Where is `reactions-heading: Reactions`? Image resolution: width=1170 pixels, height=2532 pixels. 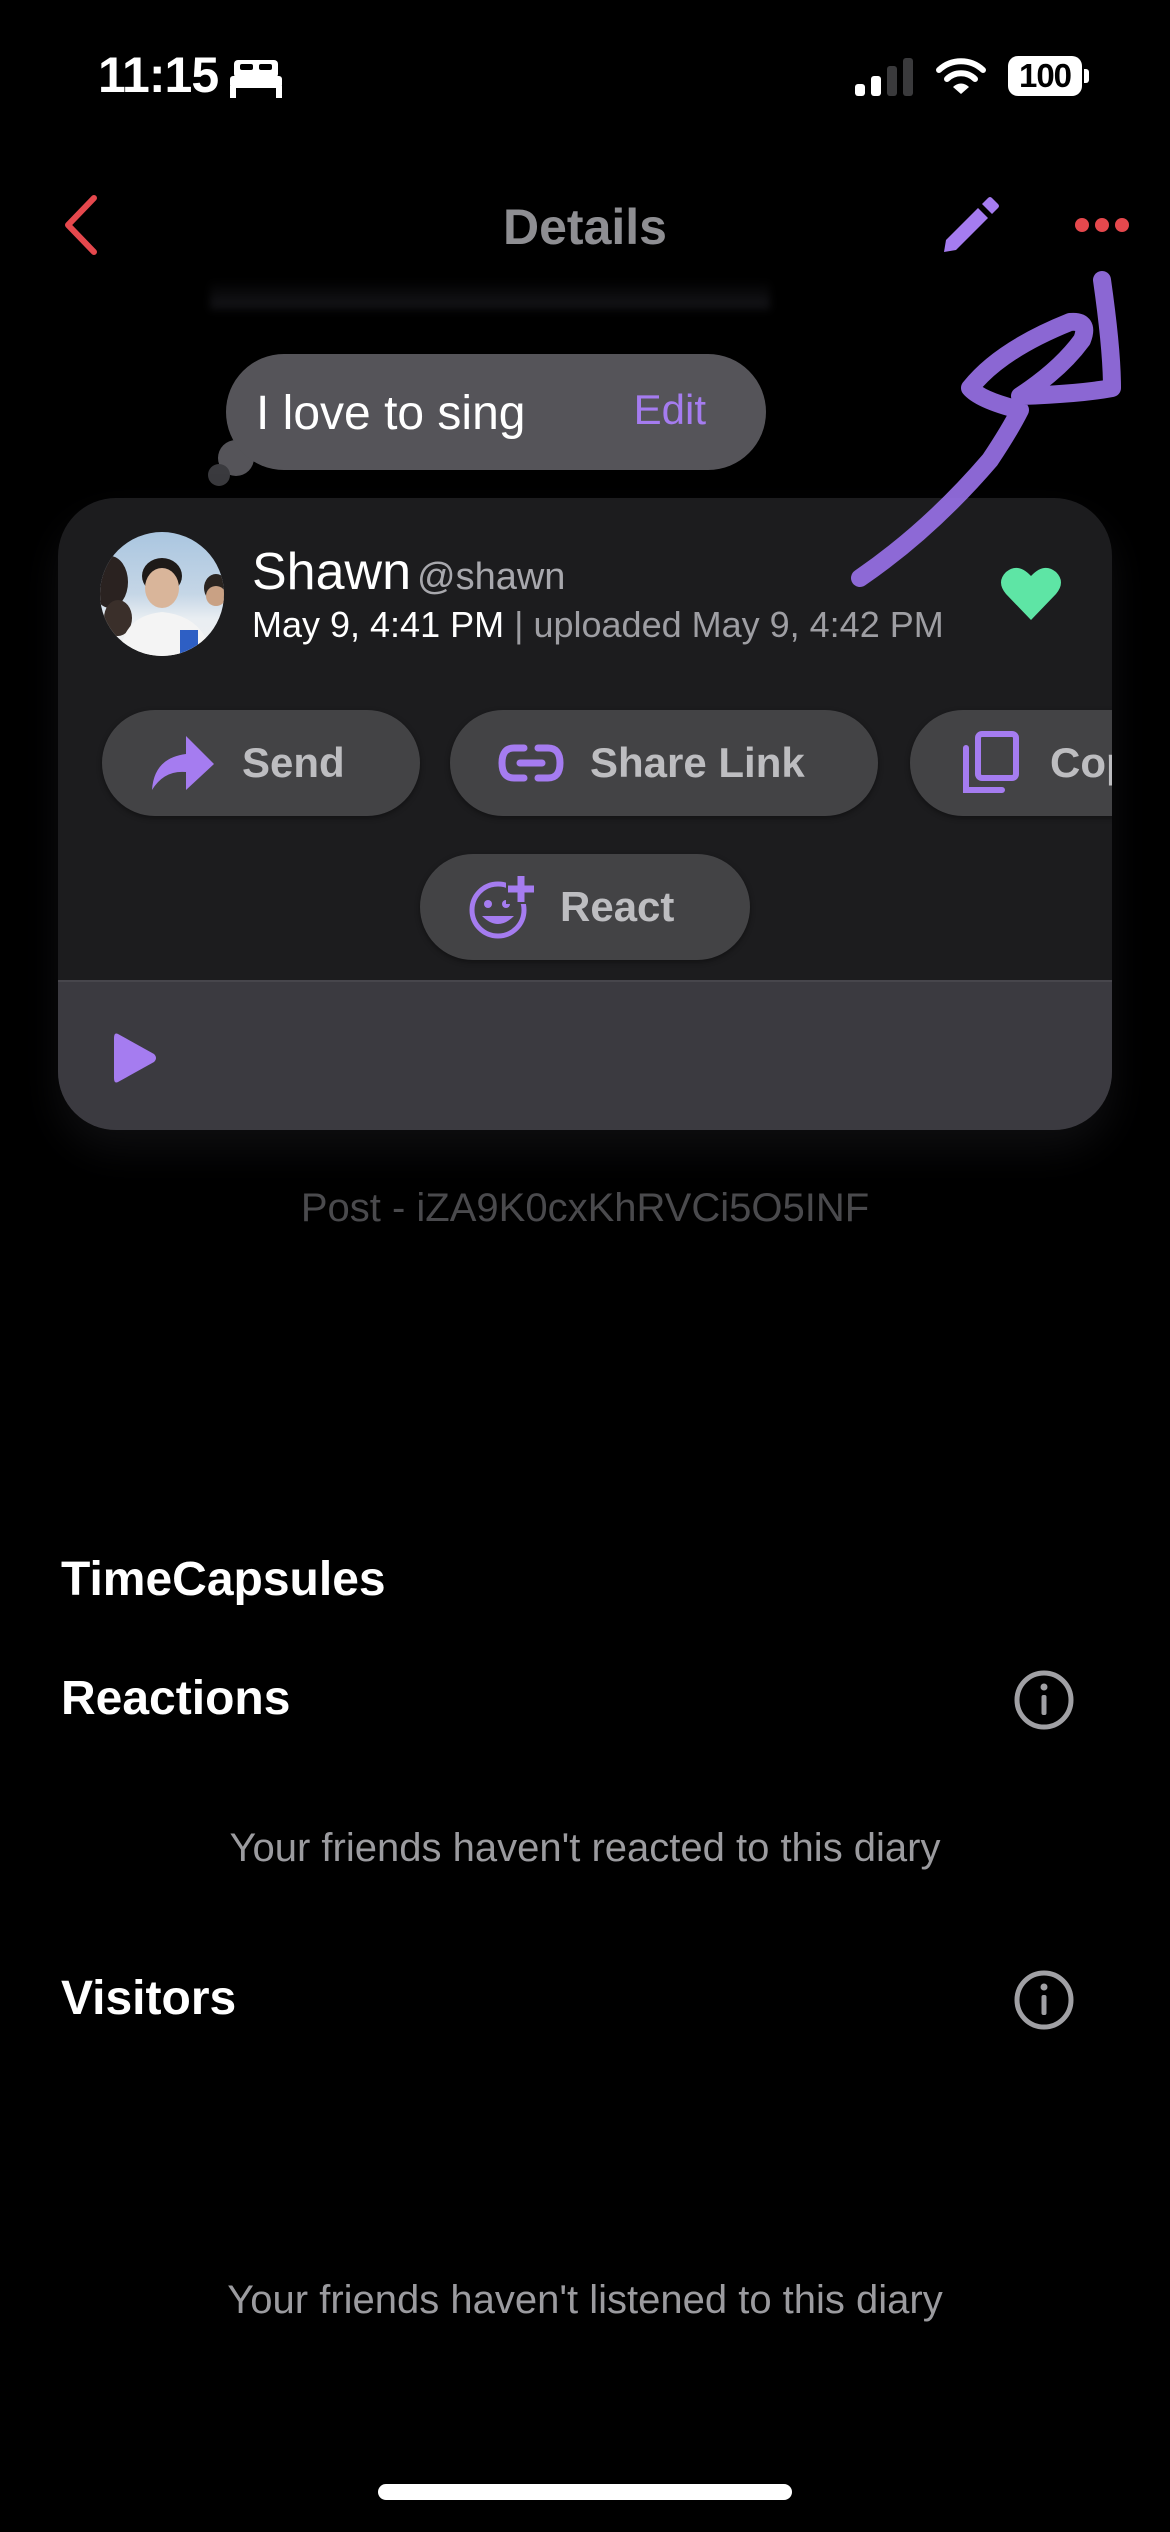 reactions-heading: Reactions is located at coordinates (176, 1698).